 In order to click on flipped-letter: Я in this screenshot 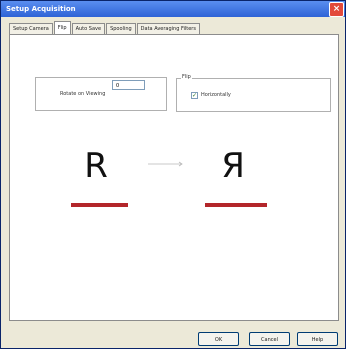, I will do `click(233, 166)`.